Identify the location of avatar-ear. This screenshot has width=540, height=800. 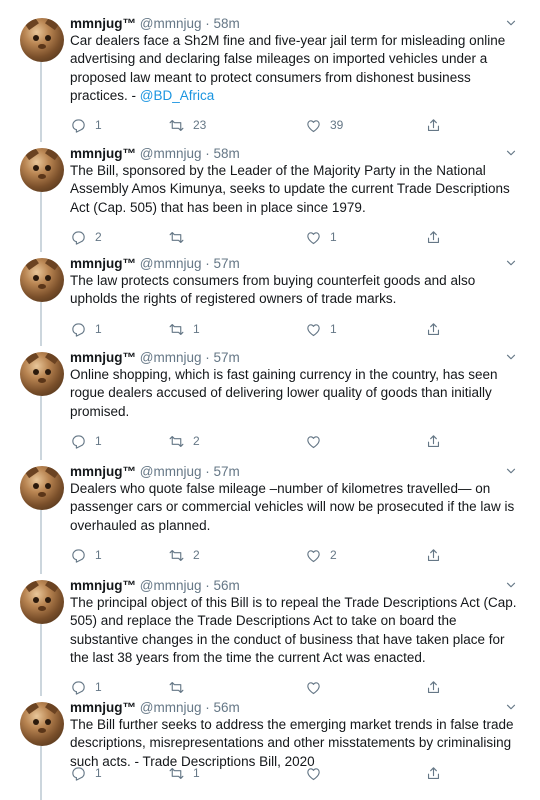
(54, 24).